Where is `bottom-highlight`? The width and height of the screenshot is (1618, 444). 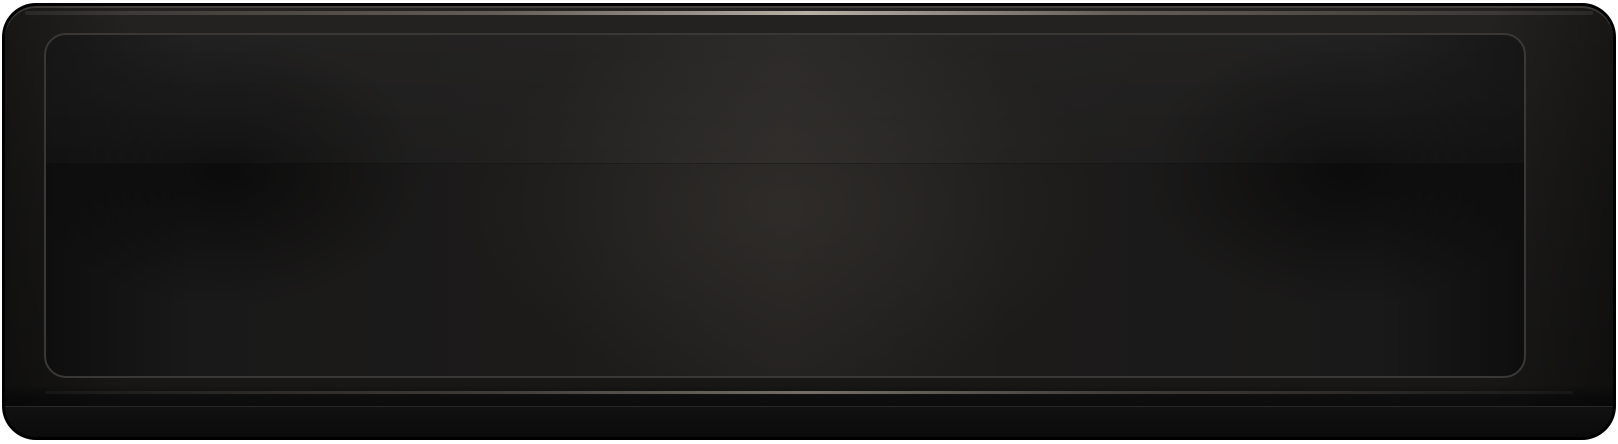
bottom-highlight is located at coordinates (809, 392).